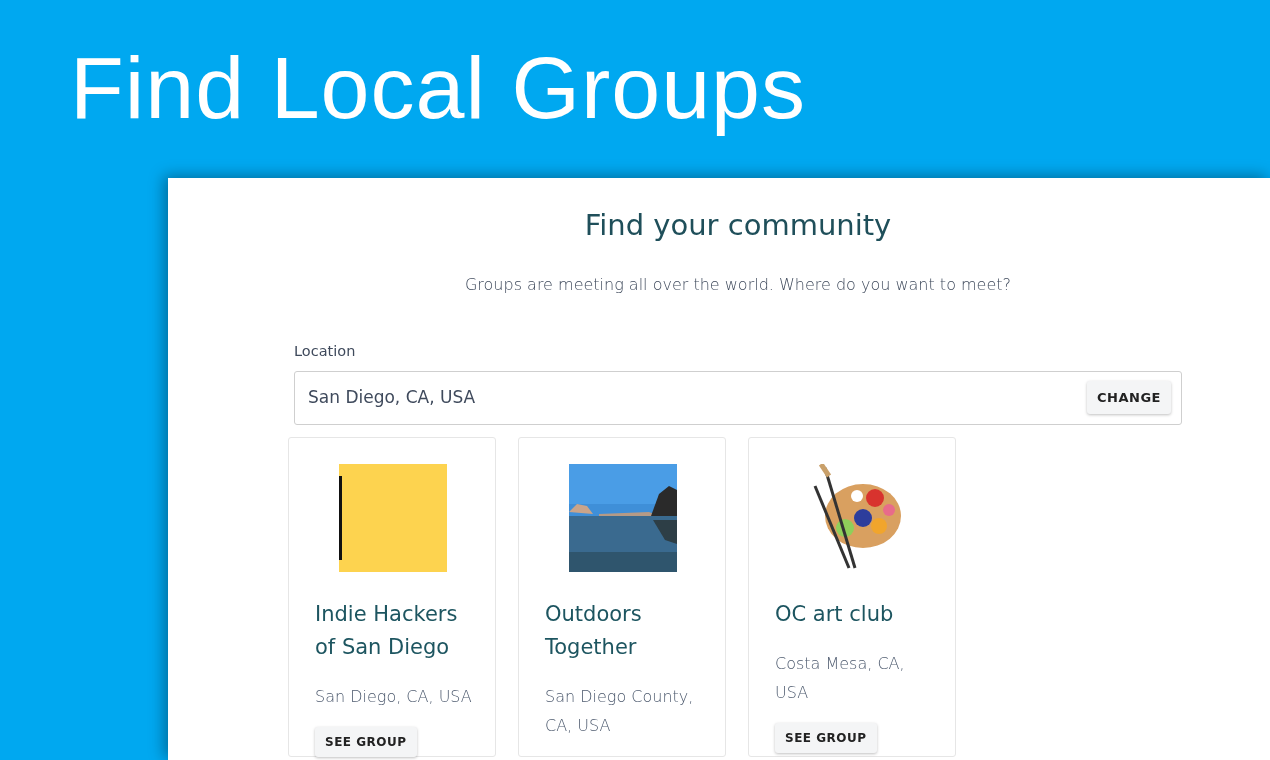  Describe the element at coordinates (620, 711) in the screenshot. I see `group-location: San Diego County, CA, USA` at that location.